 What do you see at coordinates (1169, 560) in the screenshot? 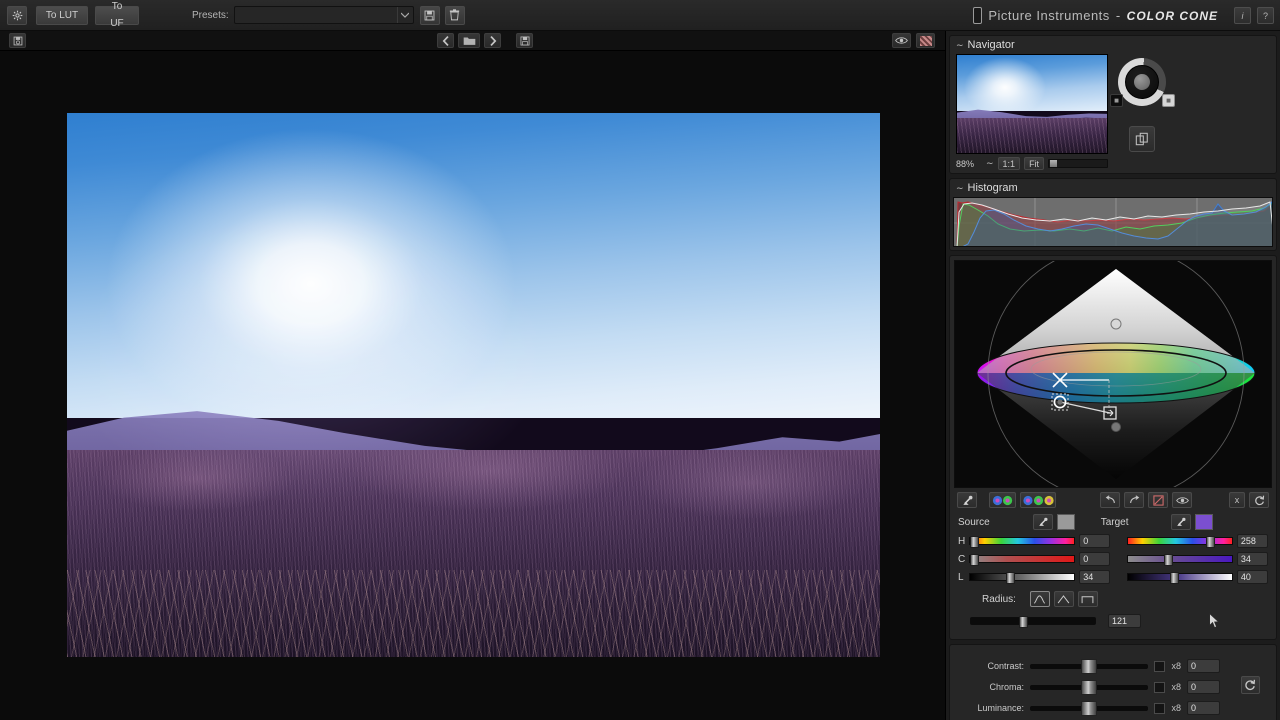
I see `target-chroma-handle` at bounding box center [1169, 560].